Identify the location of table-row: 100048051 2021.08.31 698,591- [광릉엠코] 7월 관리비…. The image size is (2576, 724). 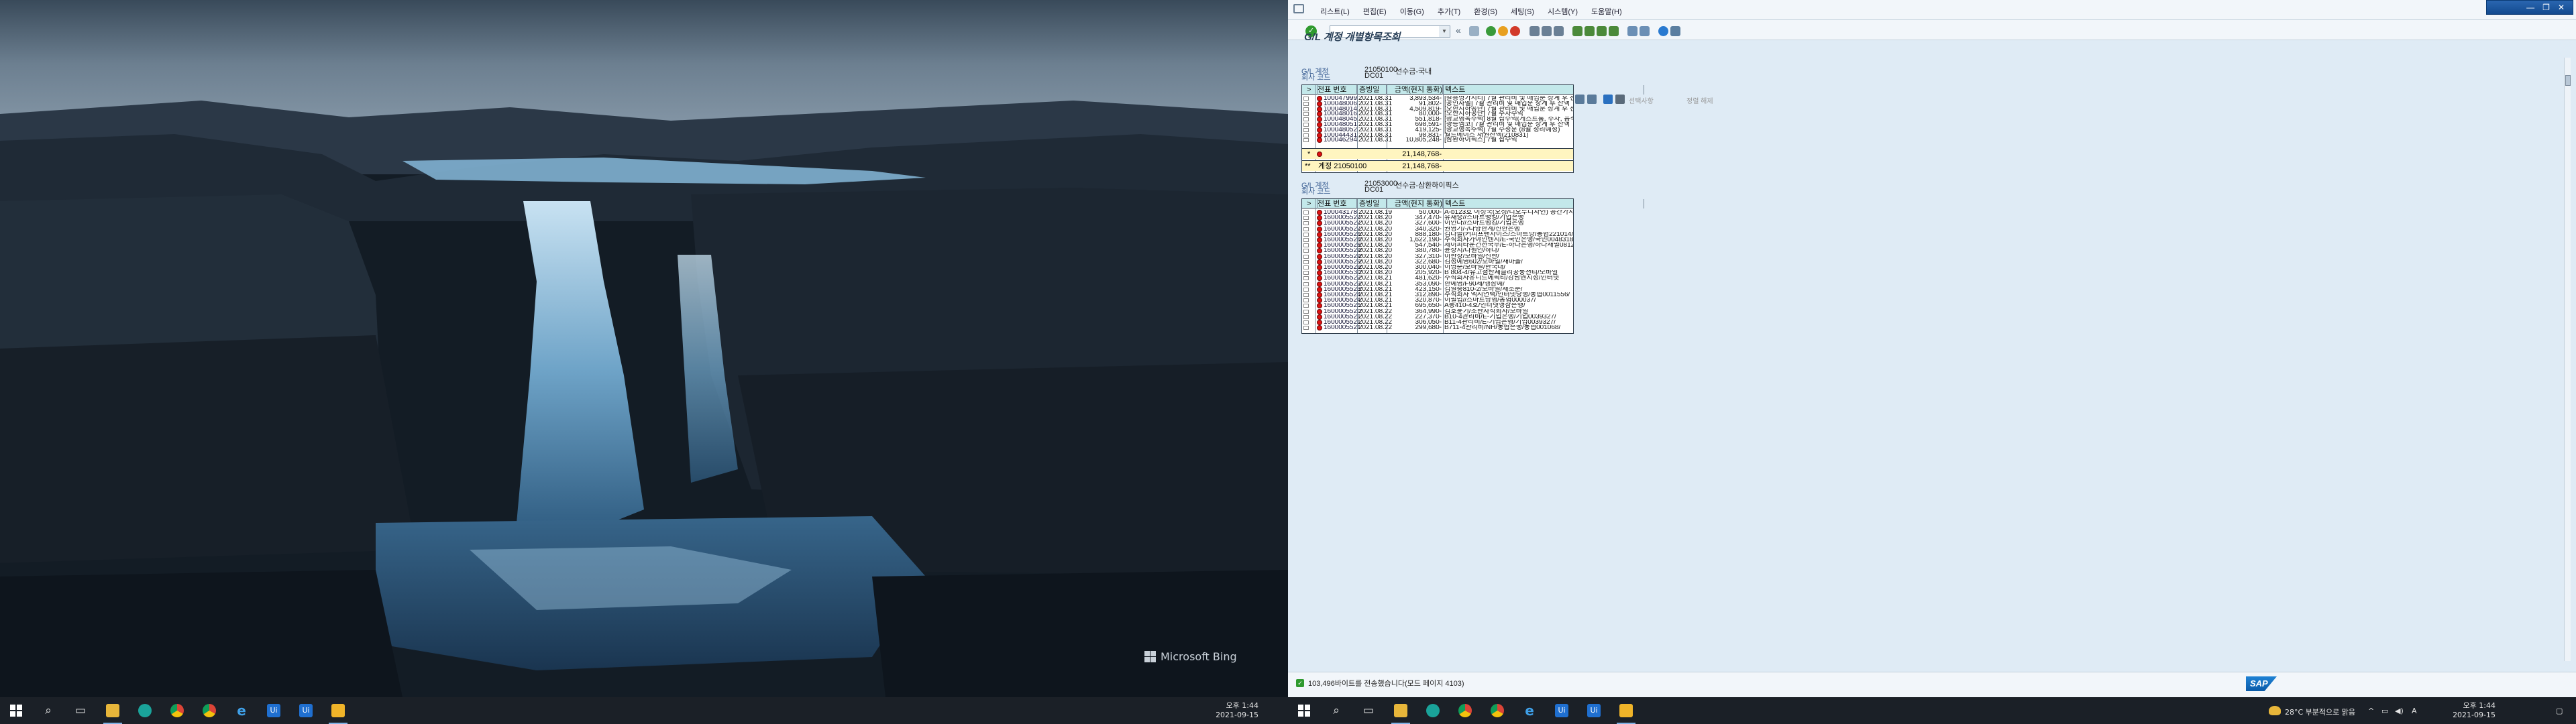
(1437, 124).